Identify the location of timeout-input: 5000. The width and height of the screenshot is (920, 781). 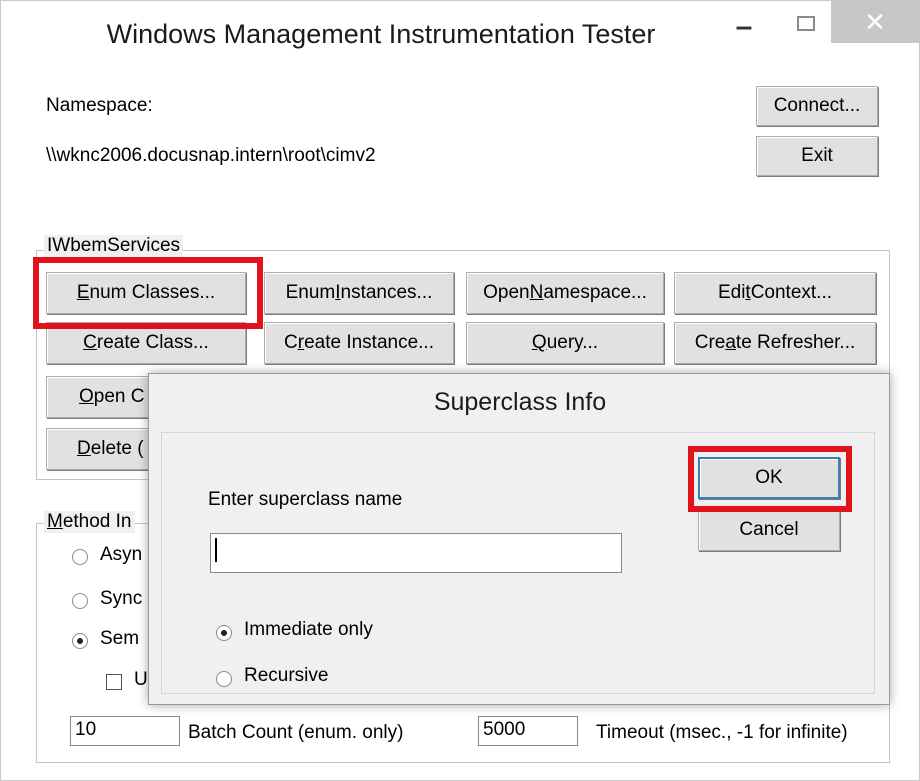
(528, 731).